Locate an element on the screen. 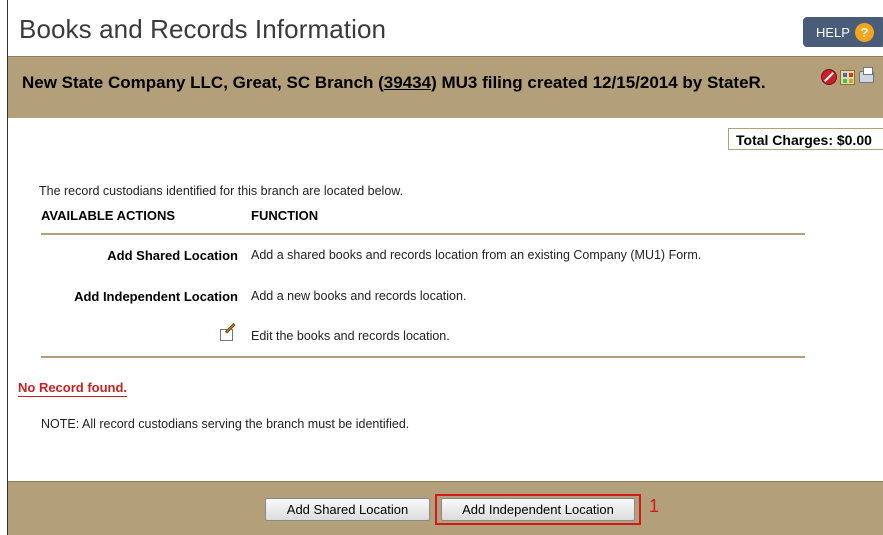 The height and width of the screenshot is (535, 883). header-icons is located at coordinates (851, 77).